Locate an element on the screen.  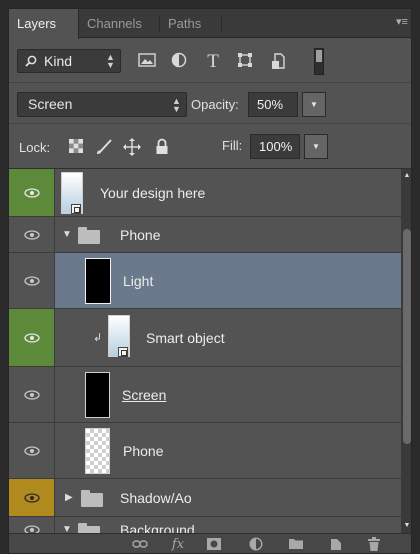
filter-toggle-switch is located at coordinates (319, 61).